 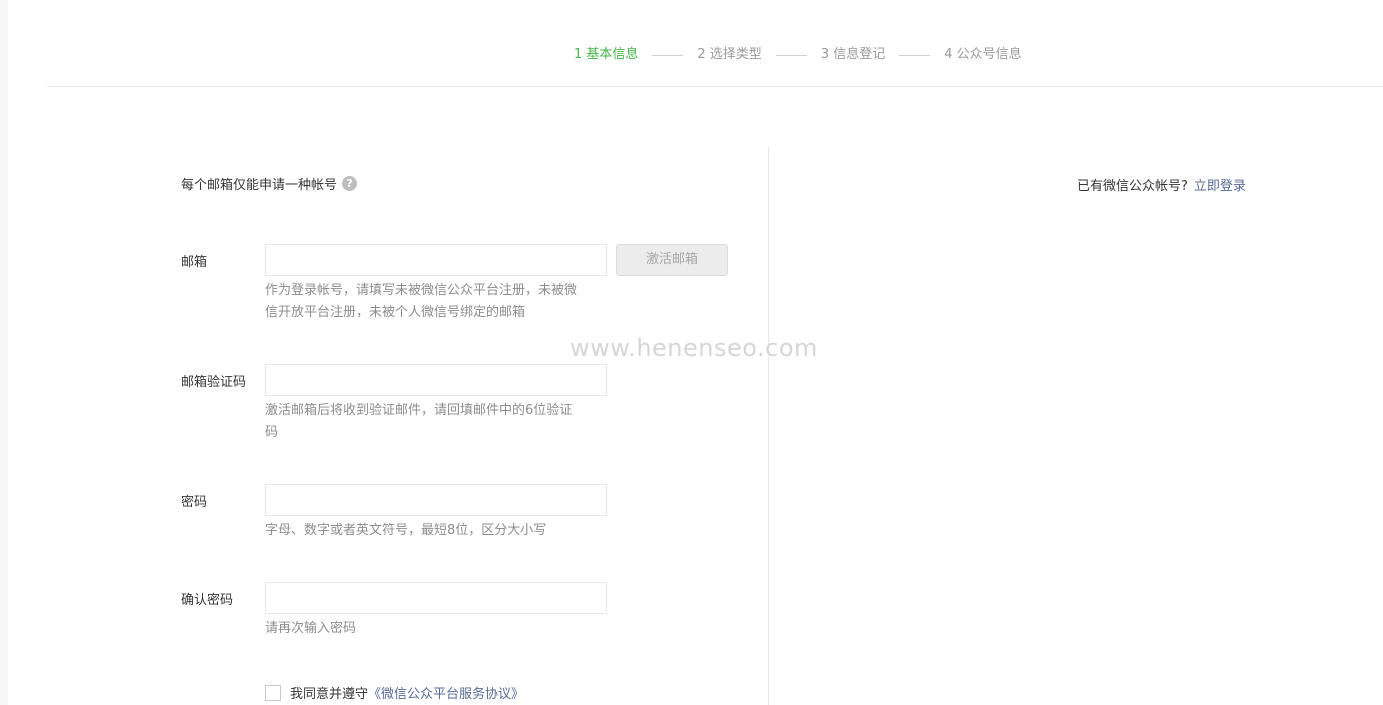 I want to click on step-info-registration: 3 信息登记, so click(x=853, y=54).